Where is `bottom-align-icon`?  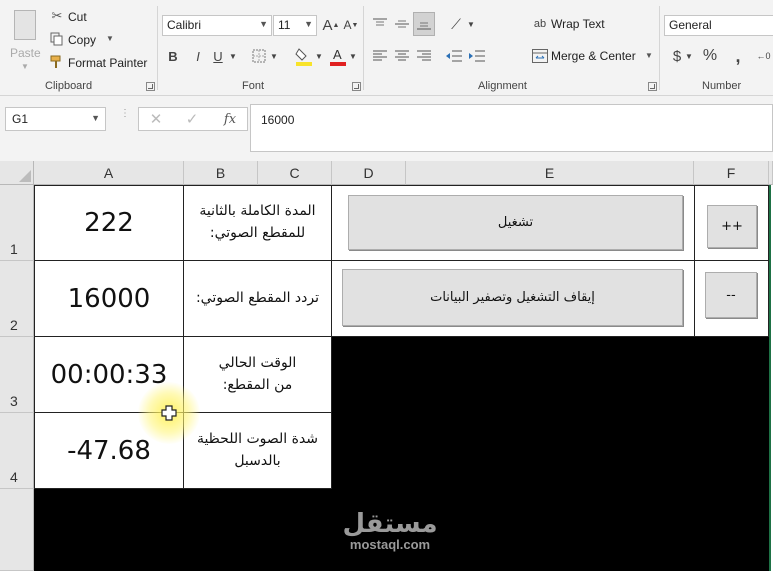
bottom-align-icon is located at coordinates (424, 24).